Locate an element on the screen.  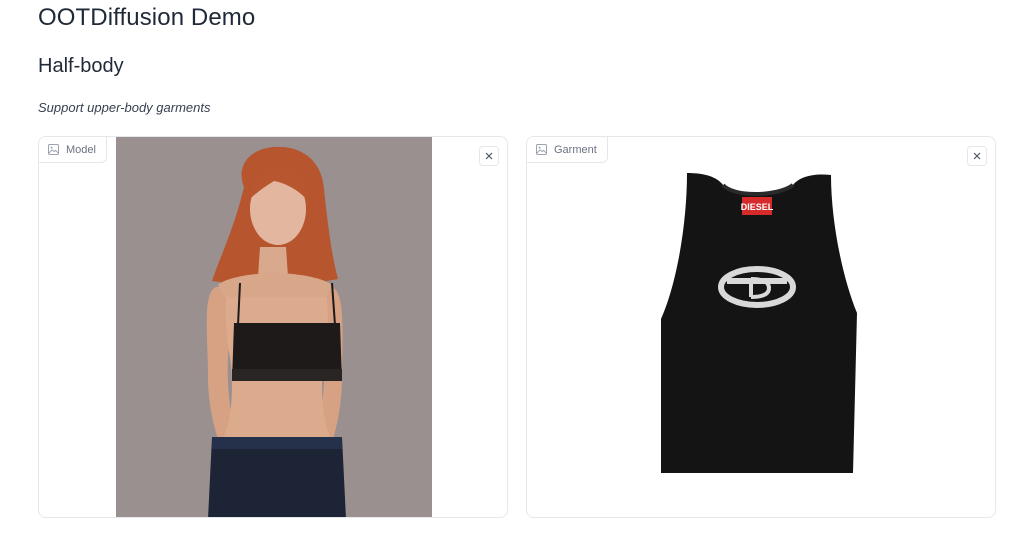
garment-label-tag: Garment is located at coordinates (567, 150).